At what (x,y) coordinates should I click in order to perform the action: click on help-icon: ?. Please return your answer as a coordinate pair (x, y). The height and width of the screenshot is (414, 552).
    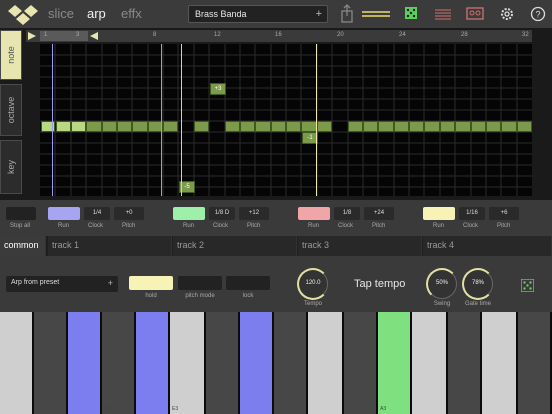
    Looking at the image, I should click on (538, 14).